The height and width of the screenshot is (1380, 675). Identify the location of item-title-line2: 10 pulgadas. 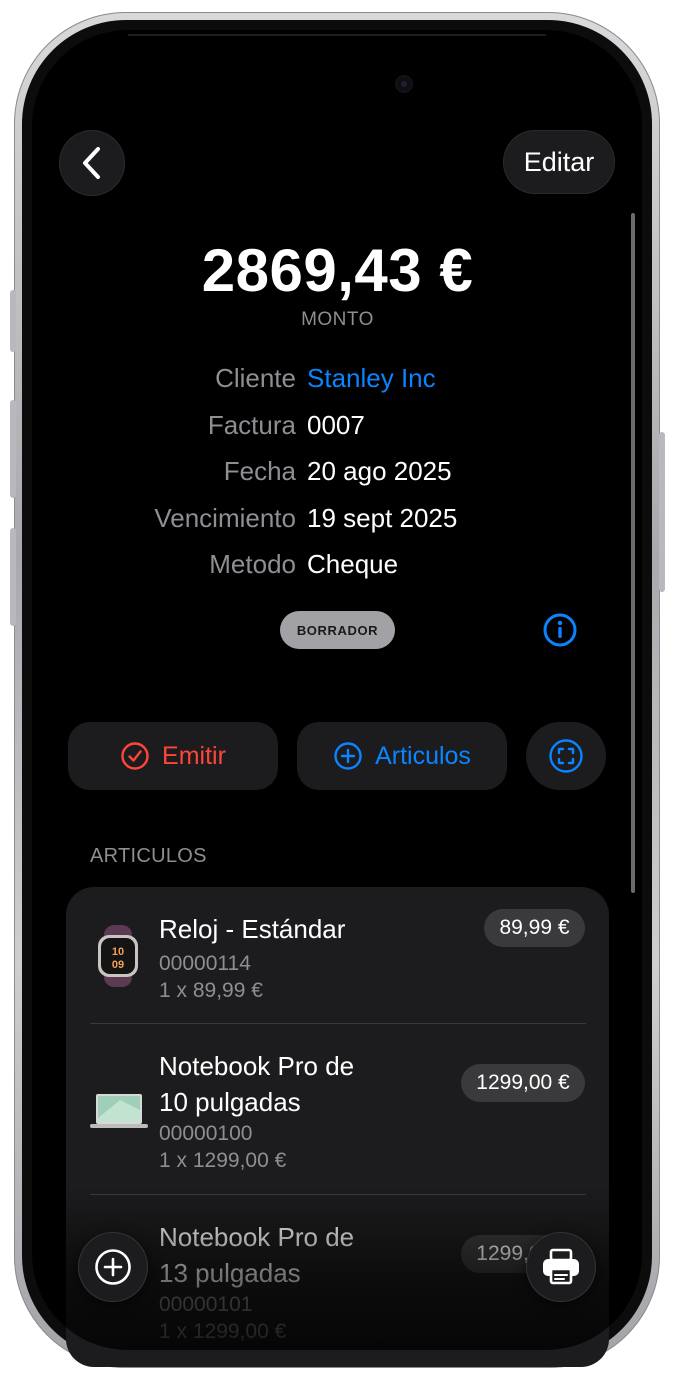
(230, 1102).